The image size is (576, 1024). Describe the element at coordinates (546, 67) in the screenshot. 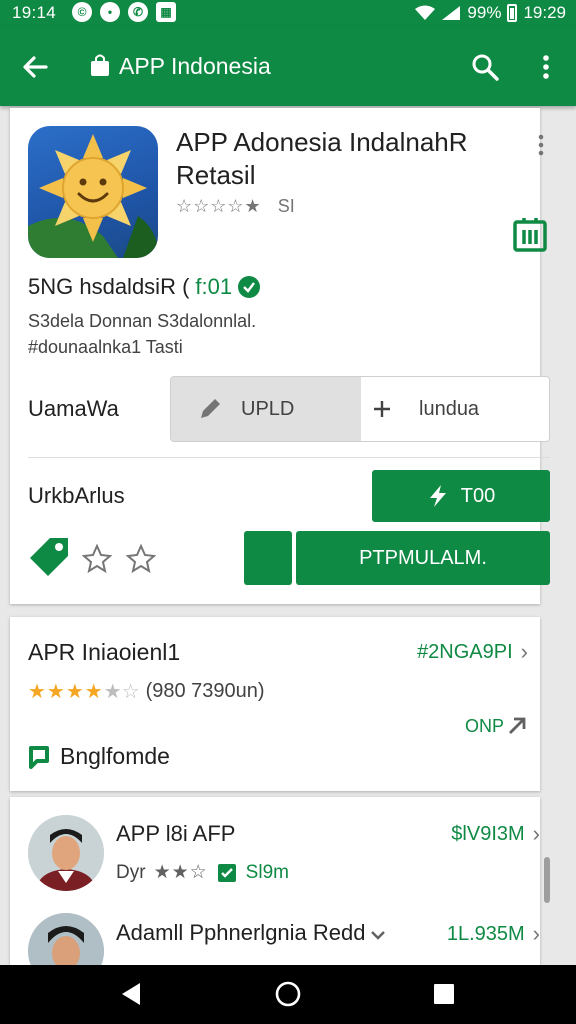

I see `overflow-menu-icon` at that location.